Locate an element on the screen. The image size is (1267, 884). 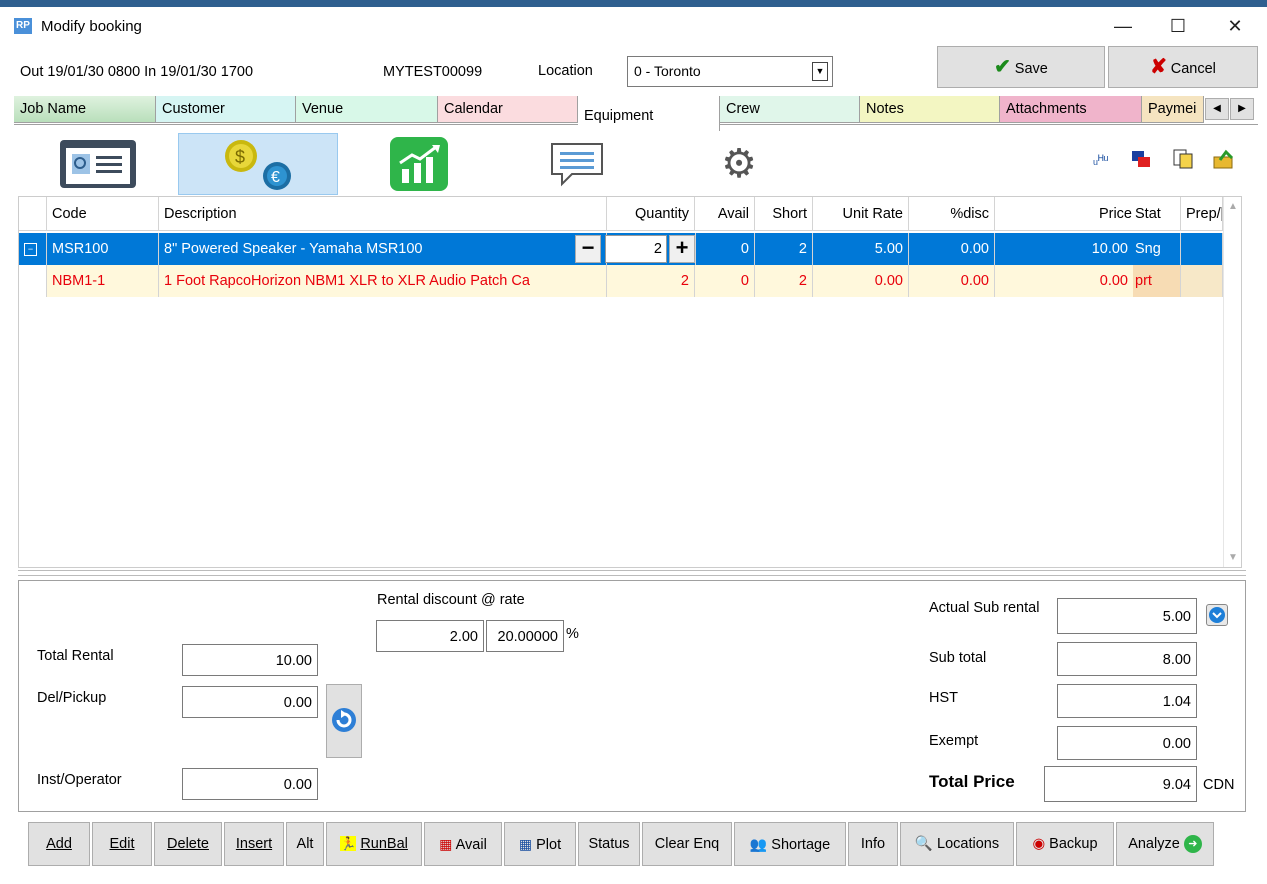
backup-button: ◉ Backup is located at coordinates (1065, 844).